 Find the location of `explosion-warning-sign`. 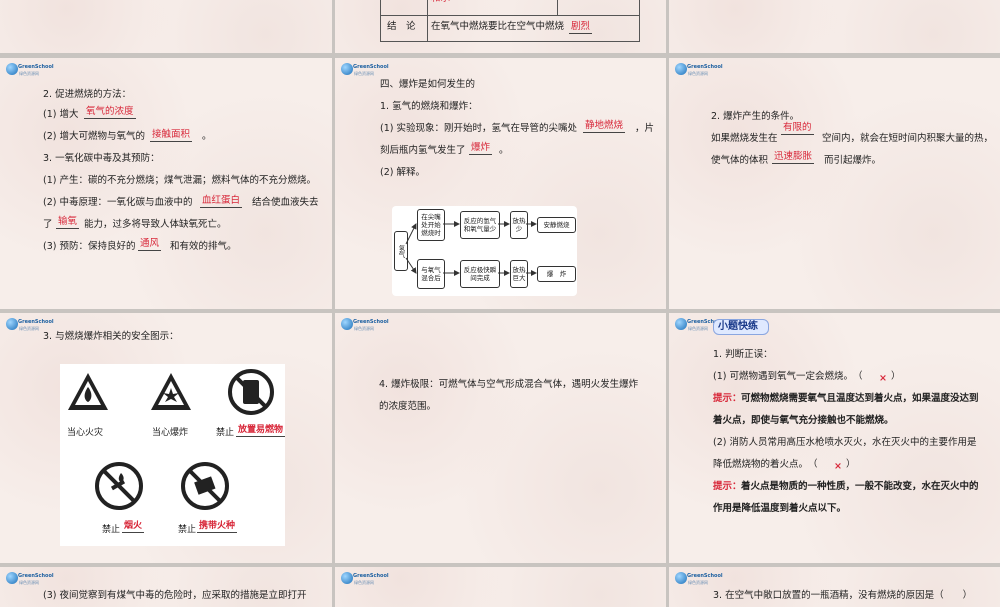

explosion-warning-sign is located at coordinates (171, 395).